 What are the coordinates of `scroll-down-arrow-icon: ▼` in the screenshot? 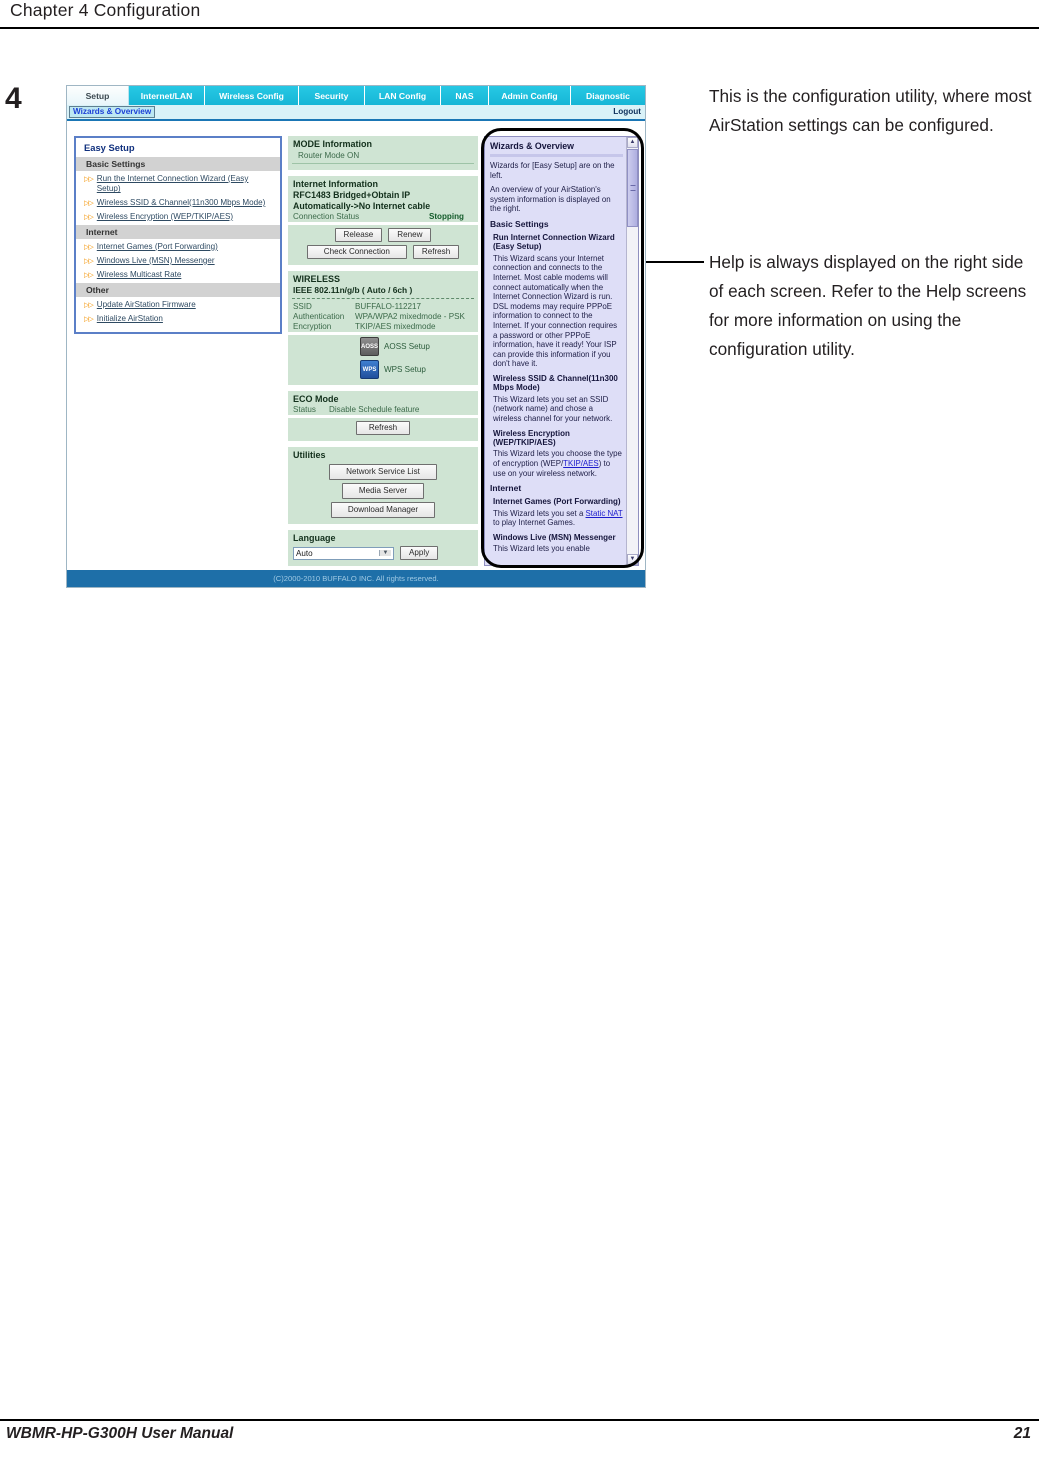 It's located at (632, 559).